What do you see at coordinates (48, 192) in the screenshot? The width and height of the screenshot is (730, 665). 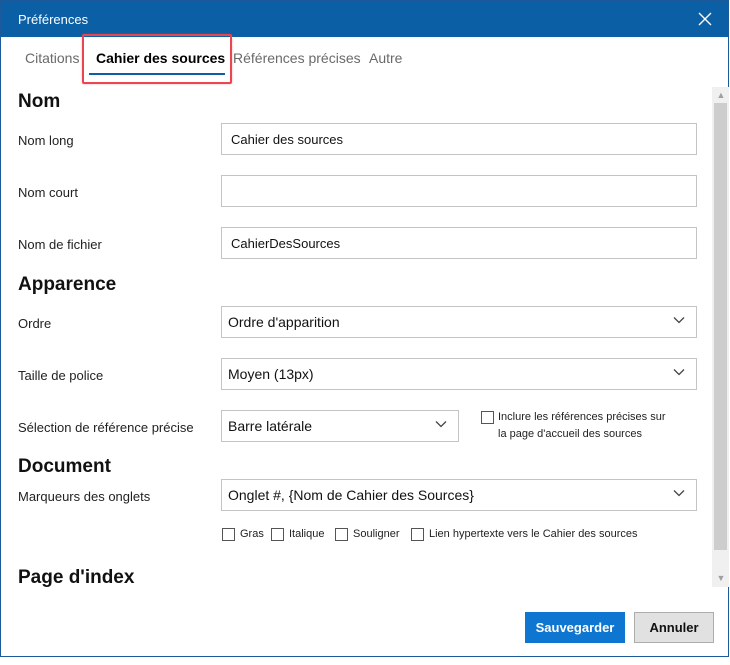 I see `nom-court-label: Nom court` at bounding box center [48, 192].